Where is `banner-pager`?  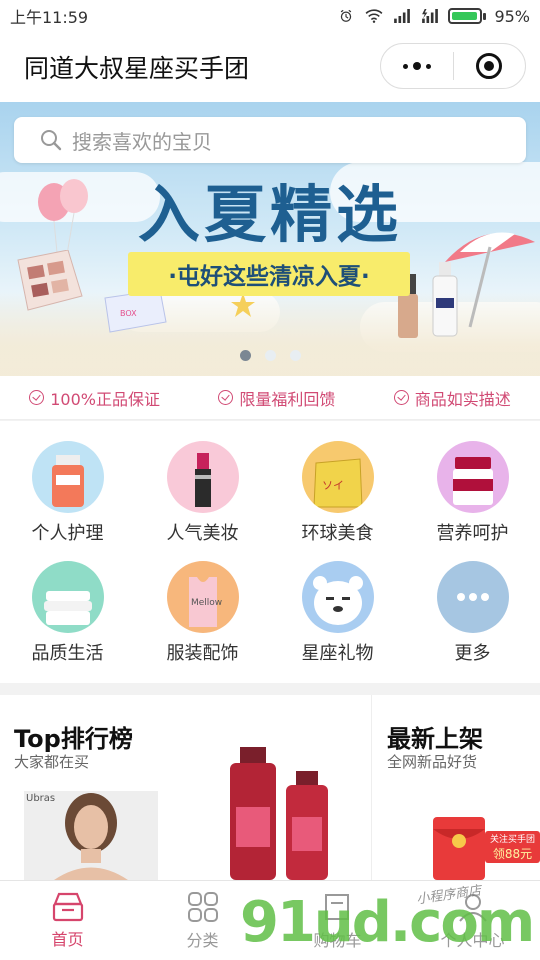 banner-pager is located at coordinates (270, 355).